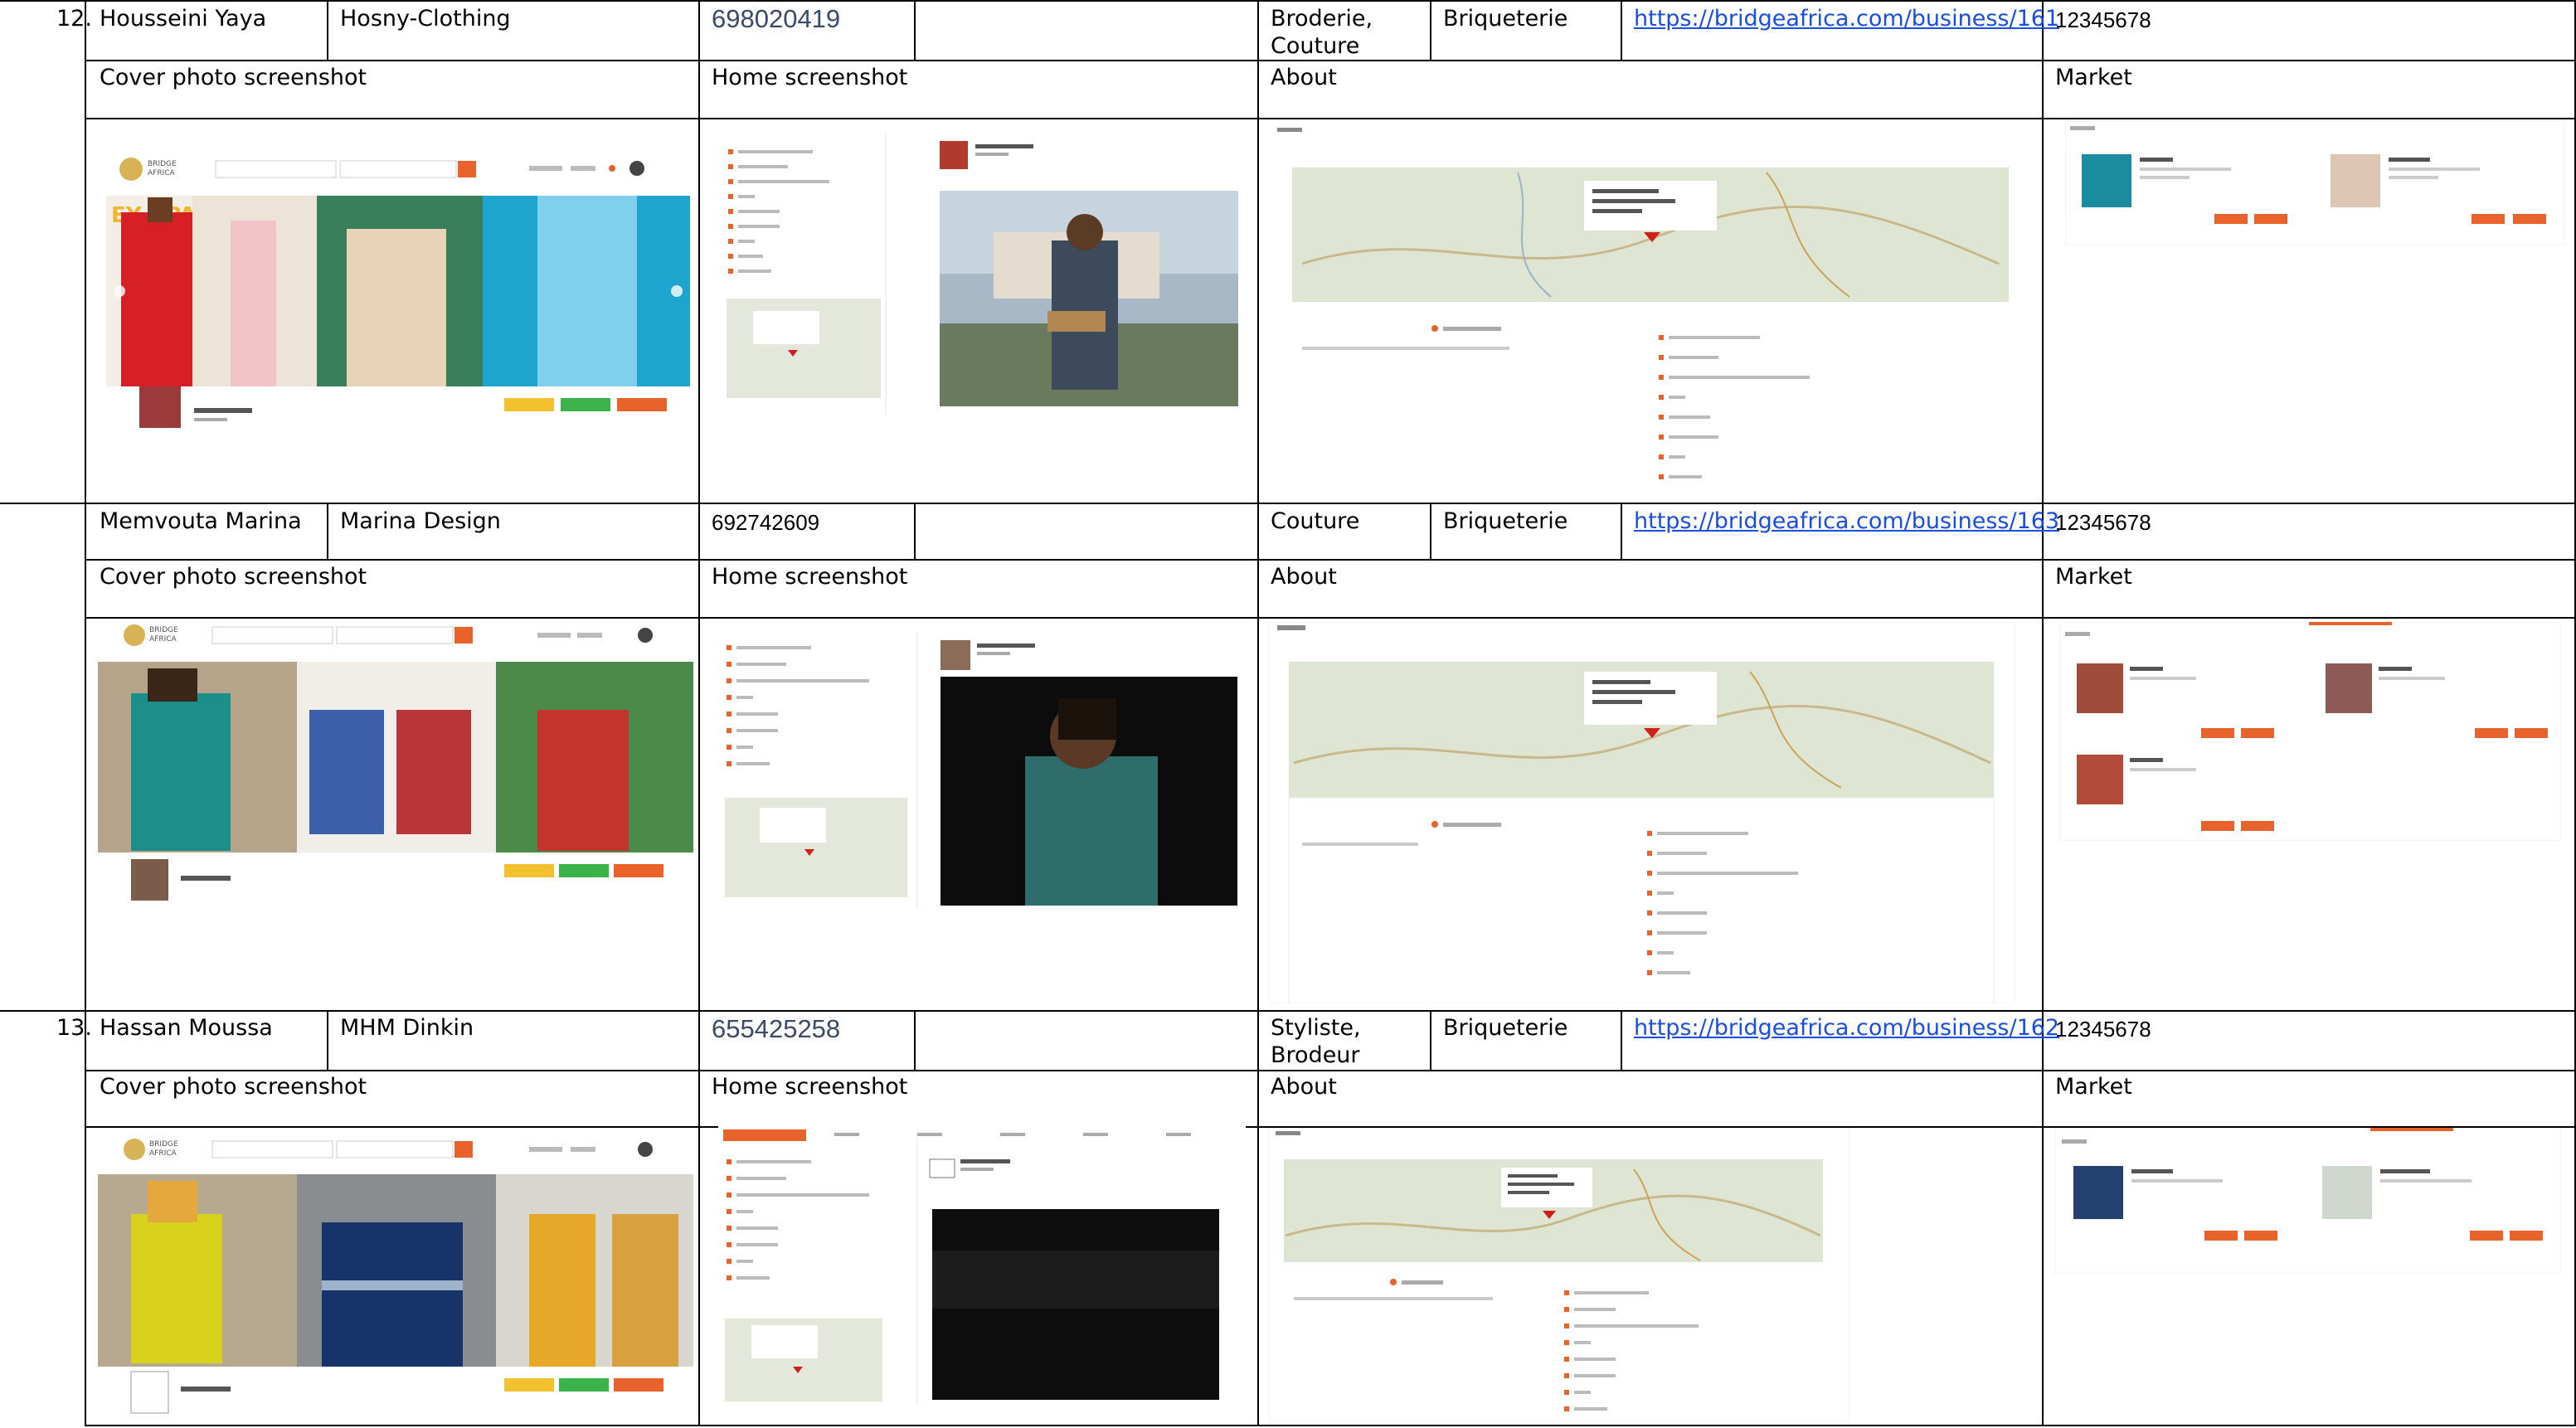 This screenshot has height=1428, width=2576. What do you see at coordinates (1847, 18) in the screenshot?
I see `business-link: https://bridgeafrica.com/business/161` at bounding box center [1847, 18].